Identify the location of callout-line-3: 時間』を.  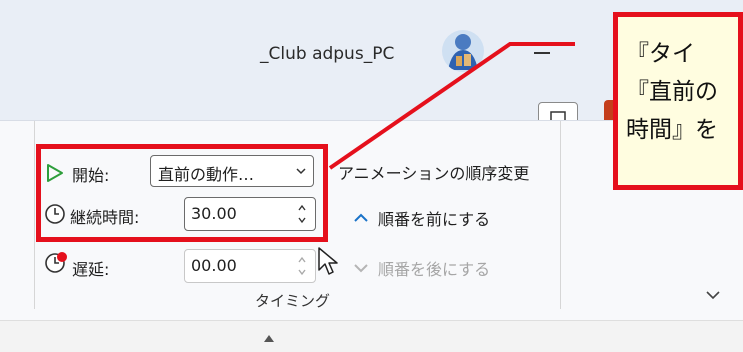
(672, 130).